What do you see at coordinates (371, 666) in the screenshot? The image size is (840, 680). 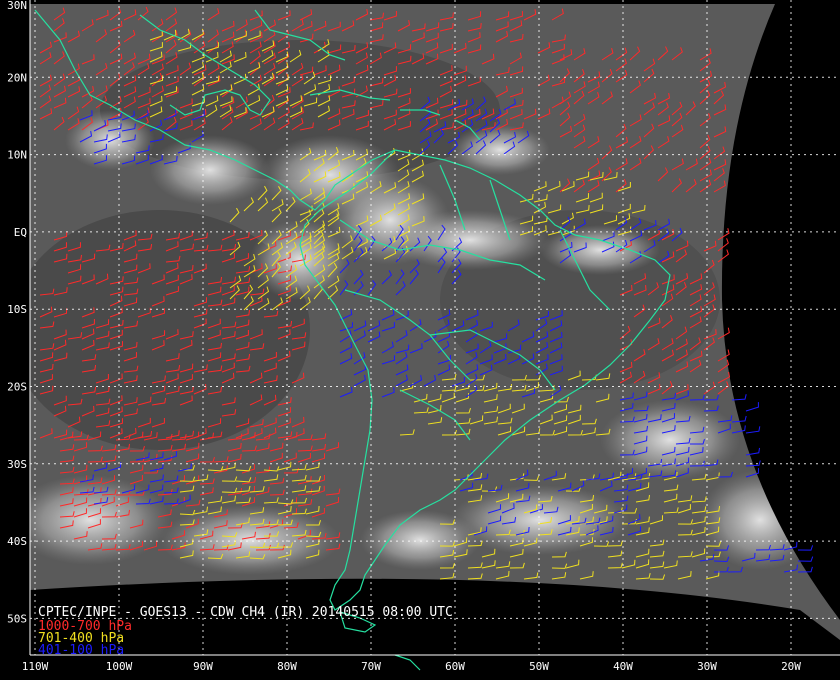 I see `lon-label: 70W` at bounding box center [371, 666].